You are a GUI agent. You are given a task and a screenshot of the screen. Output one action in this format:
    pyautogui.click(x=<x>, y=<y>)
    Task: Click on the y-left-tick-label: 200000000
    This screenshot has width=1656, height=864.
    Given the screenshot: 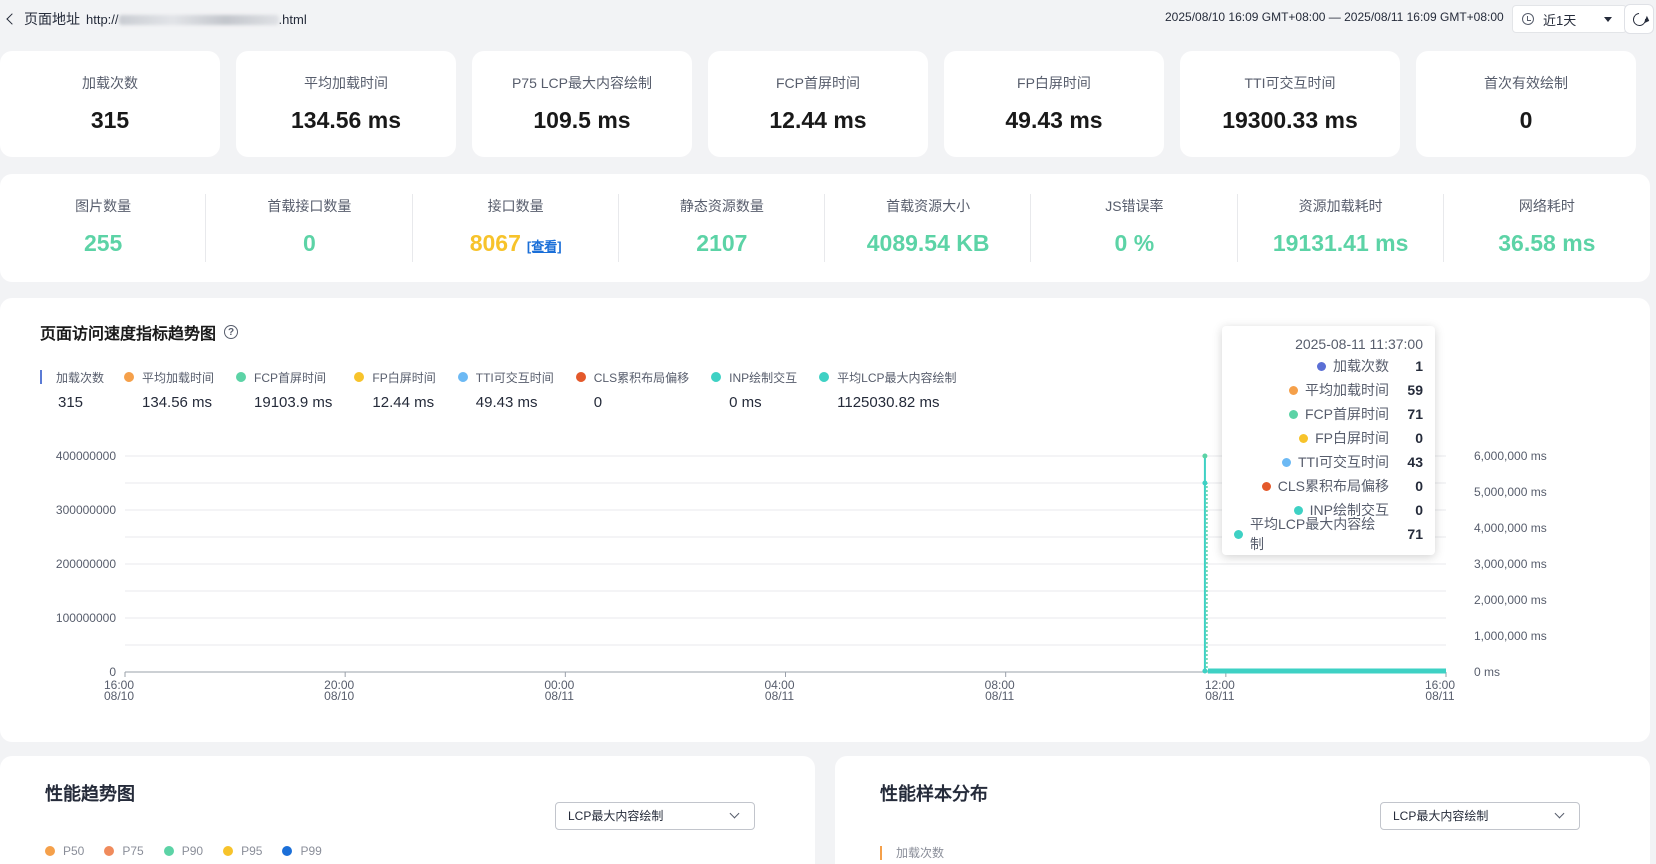 What is the action you would take?
    pyautogui.click(x=86, y=564)
    